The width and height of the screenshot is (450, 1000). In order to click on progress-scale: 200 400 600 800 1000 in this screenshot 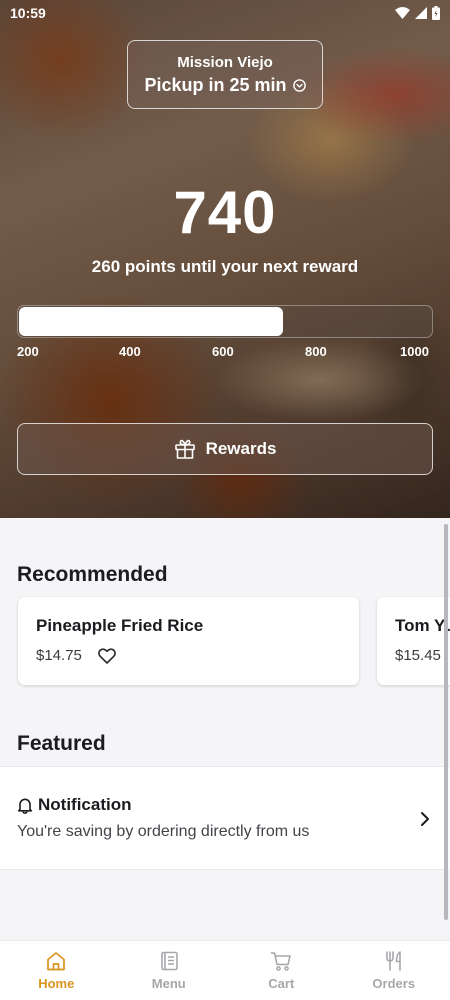, I will do `click(225, 352)`.